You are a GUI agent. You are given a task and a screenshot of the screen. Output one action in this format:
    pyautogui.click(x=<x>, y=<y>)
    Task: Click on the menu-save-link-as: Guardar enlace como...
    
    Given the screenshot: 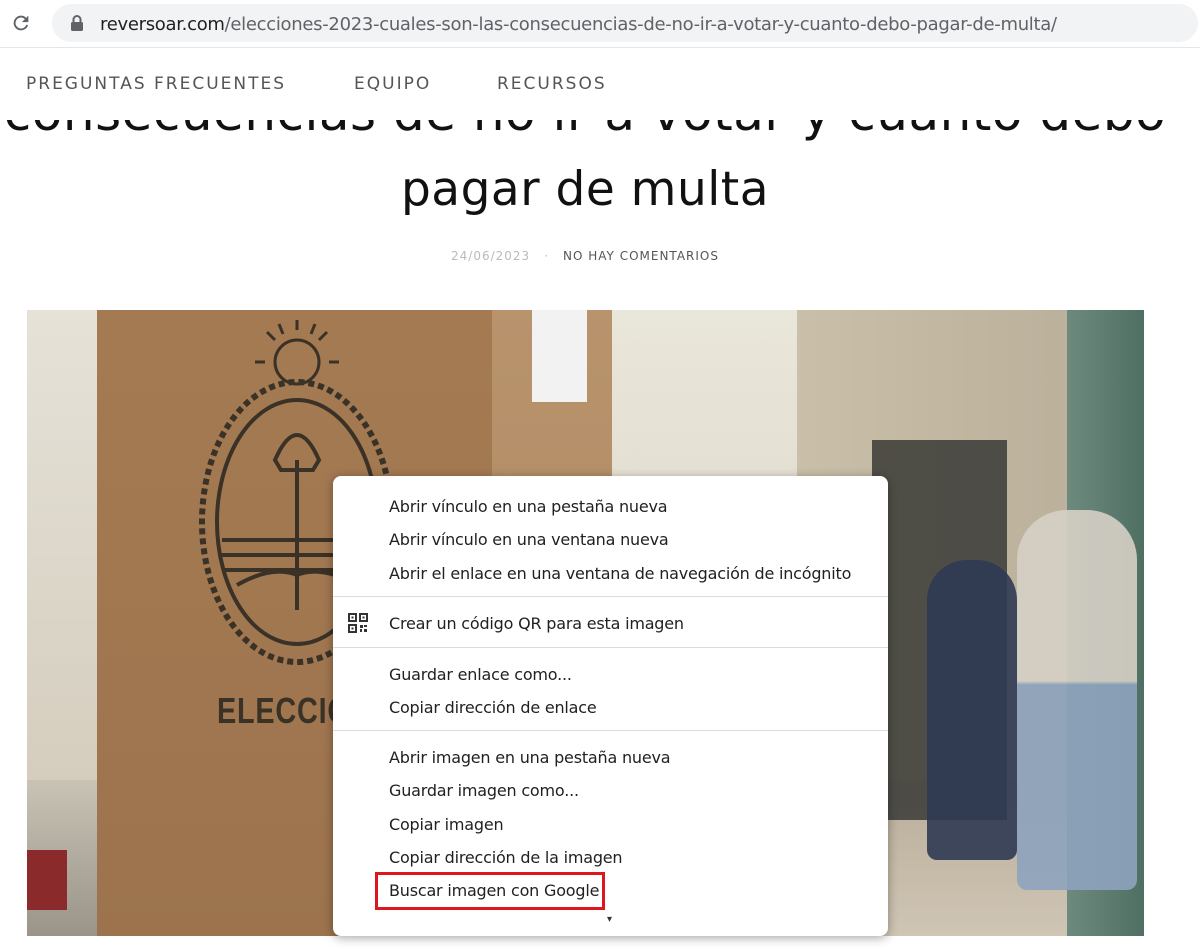 What is the action you would take?
    pyautogui.click(x=480, y=674)
    